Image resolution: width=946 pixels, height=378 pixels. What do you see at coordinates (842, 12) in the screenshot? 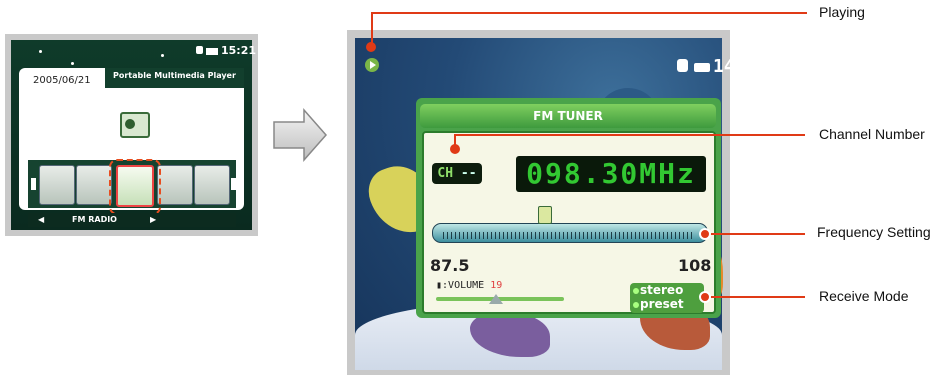
I see `callout-playing: Playing` at bounding box center [842, 12].